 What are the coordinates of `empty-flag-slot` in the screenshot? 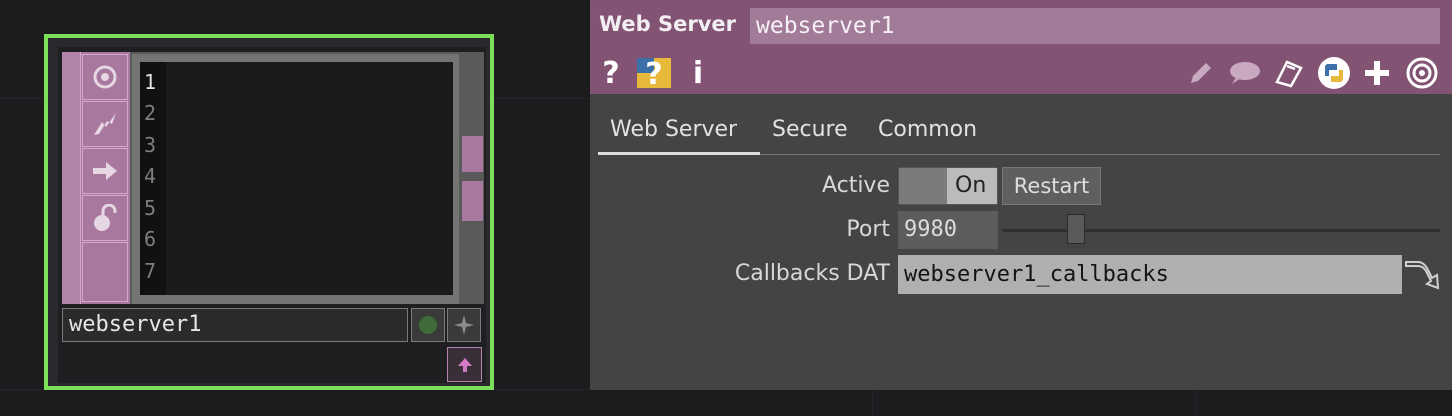 It's located at (105, 272).